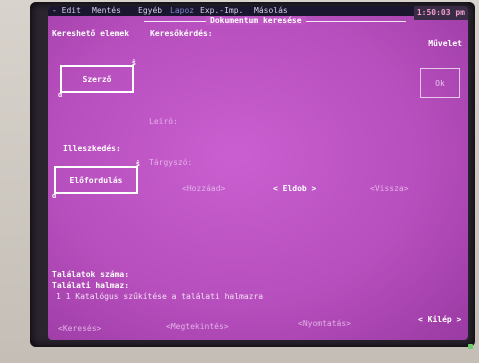 This screenshot has width=479, height=363. Describe the element at coordinates (470, 346) in the screenshot. I see `monitor-power-light` at that location.